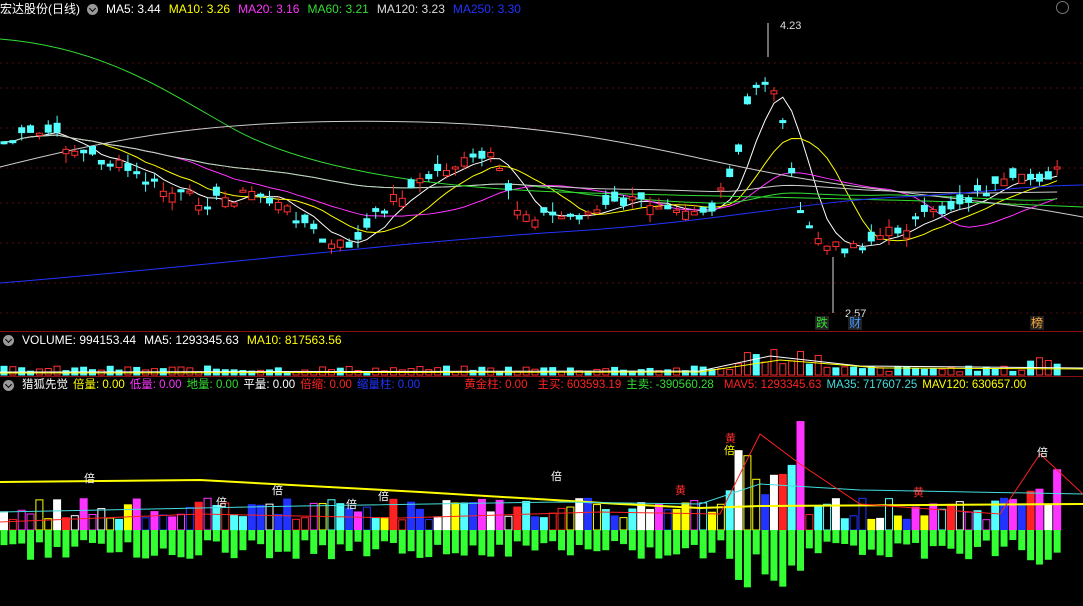 This screenshot has width=1083, height=606. What do you see at coordinates (338, 9) in the screenshot?
I see `ma60-label: MA60: 3.21` at bounding box center [338, 9].